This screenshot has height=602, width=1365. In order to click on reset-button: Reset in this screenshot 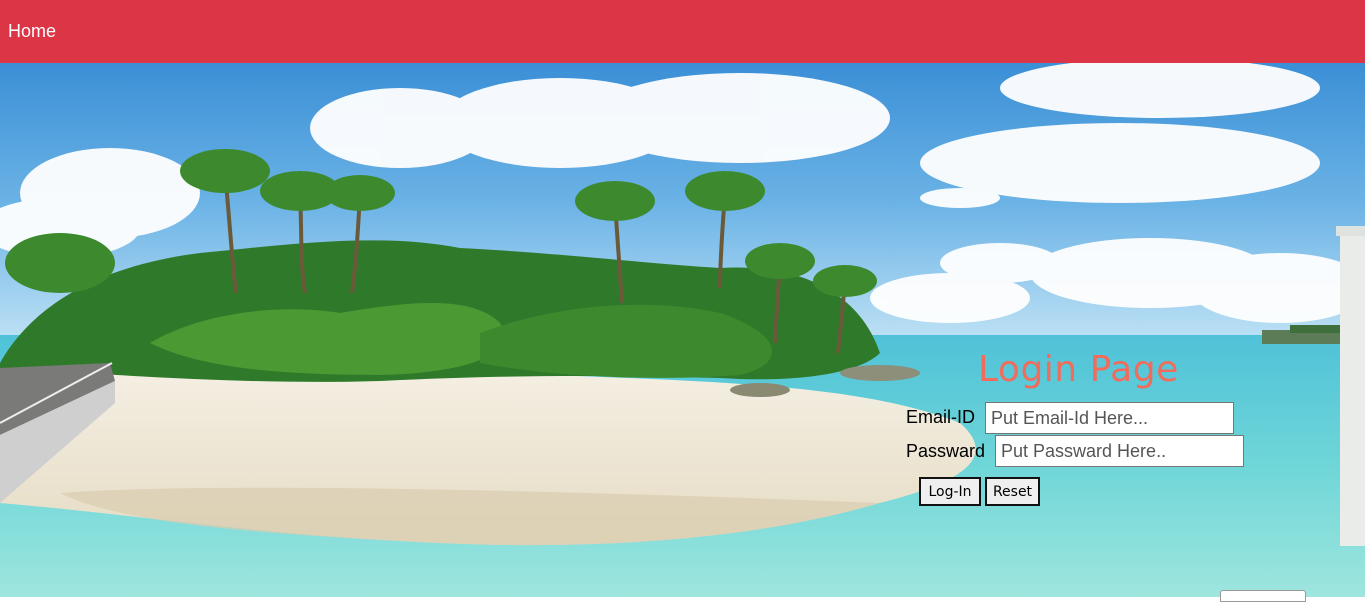, I will do `click(1012, 491)`.